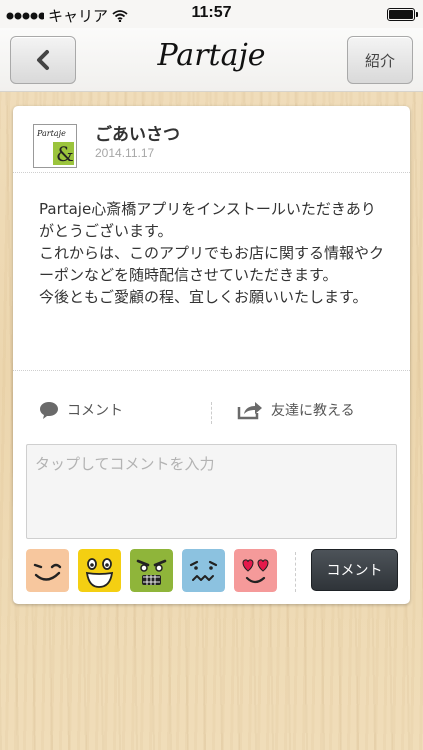  What do you see at coordinates (211, 55) in the screenshot?
I see `page-title: Partaje` at bounding box center [211, 55].